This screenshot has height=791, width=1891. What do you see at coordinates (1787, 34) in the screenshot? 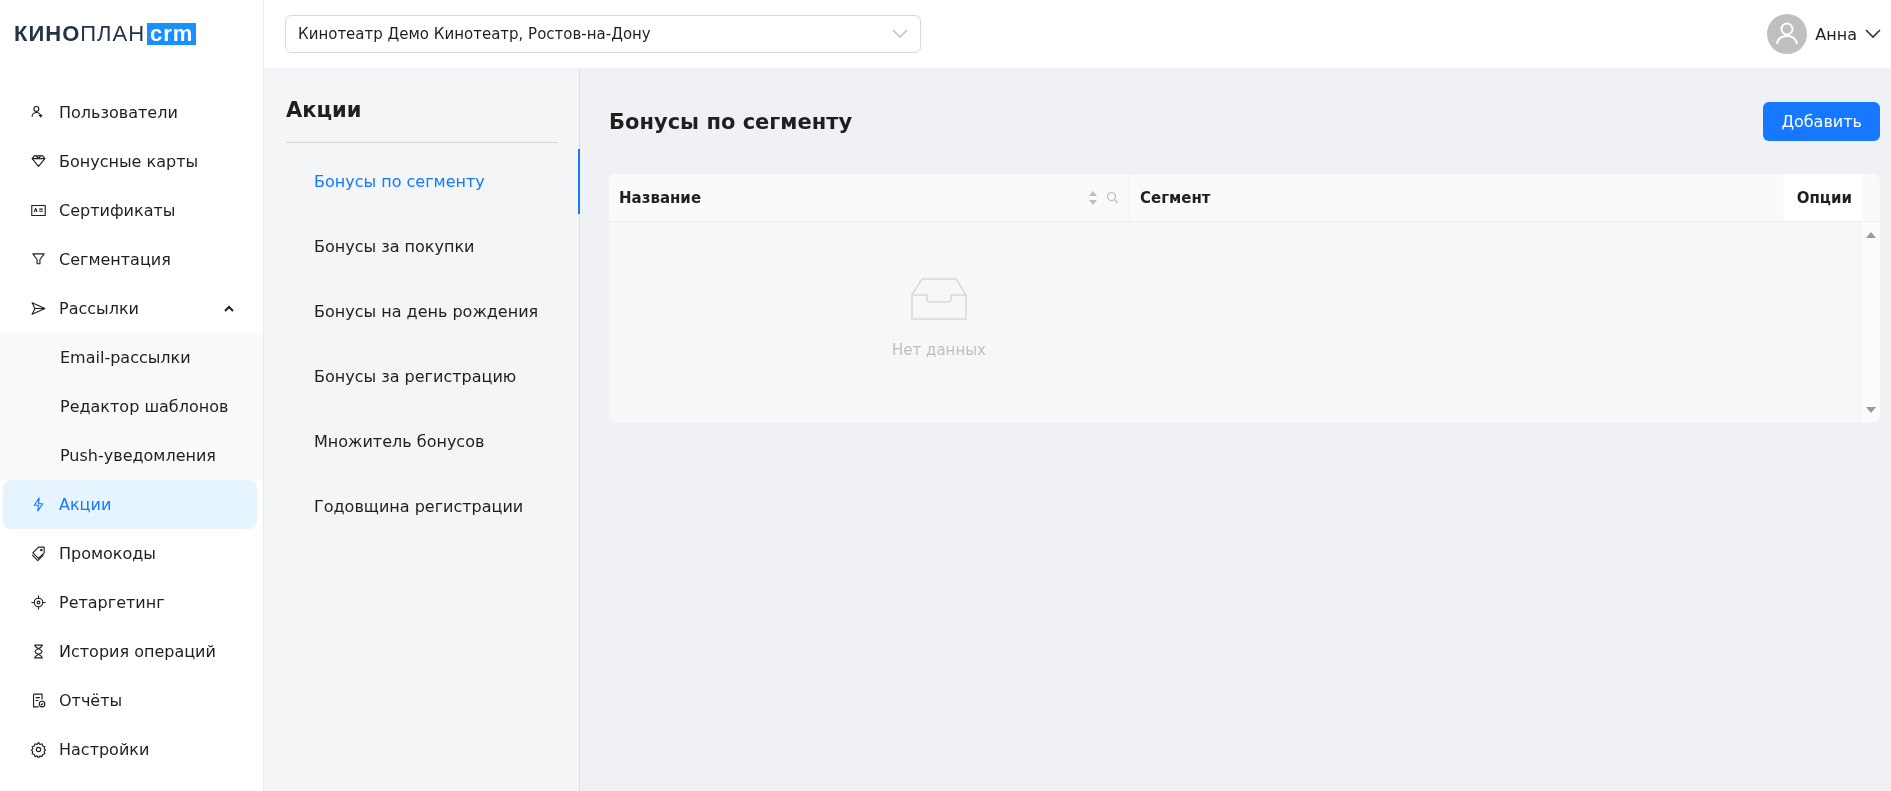
I see `avatar-icon` at bounding box center [1787, 34].